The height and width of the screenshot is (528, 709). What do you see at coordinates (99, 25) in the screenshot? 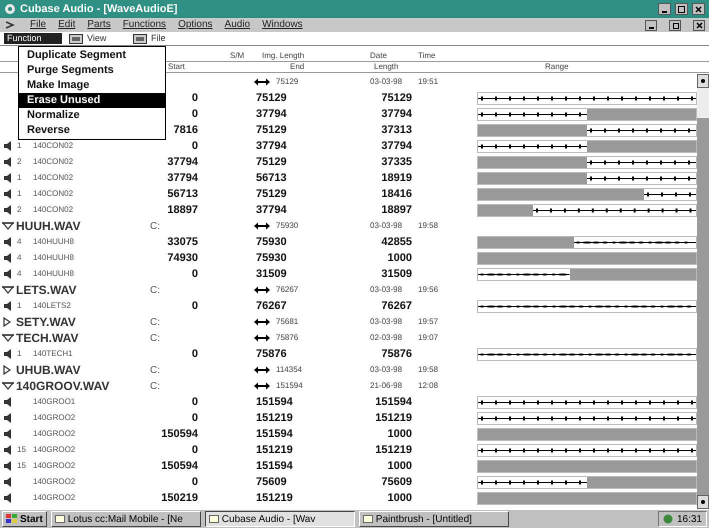
I see `menu-item: Parts` at bounding box center [99, 25].